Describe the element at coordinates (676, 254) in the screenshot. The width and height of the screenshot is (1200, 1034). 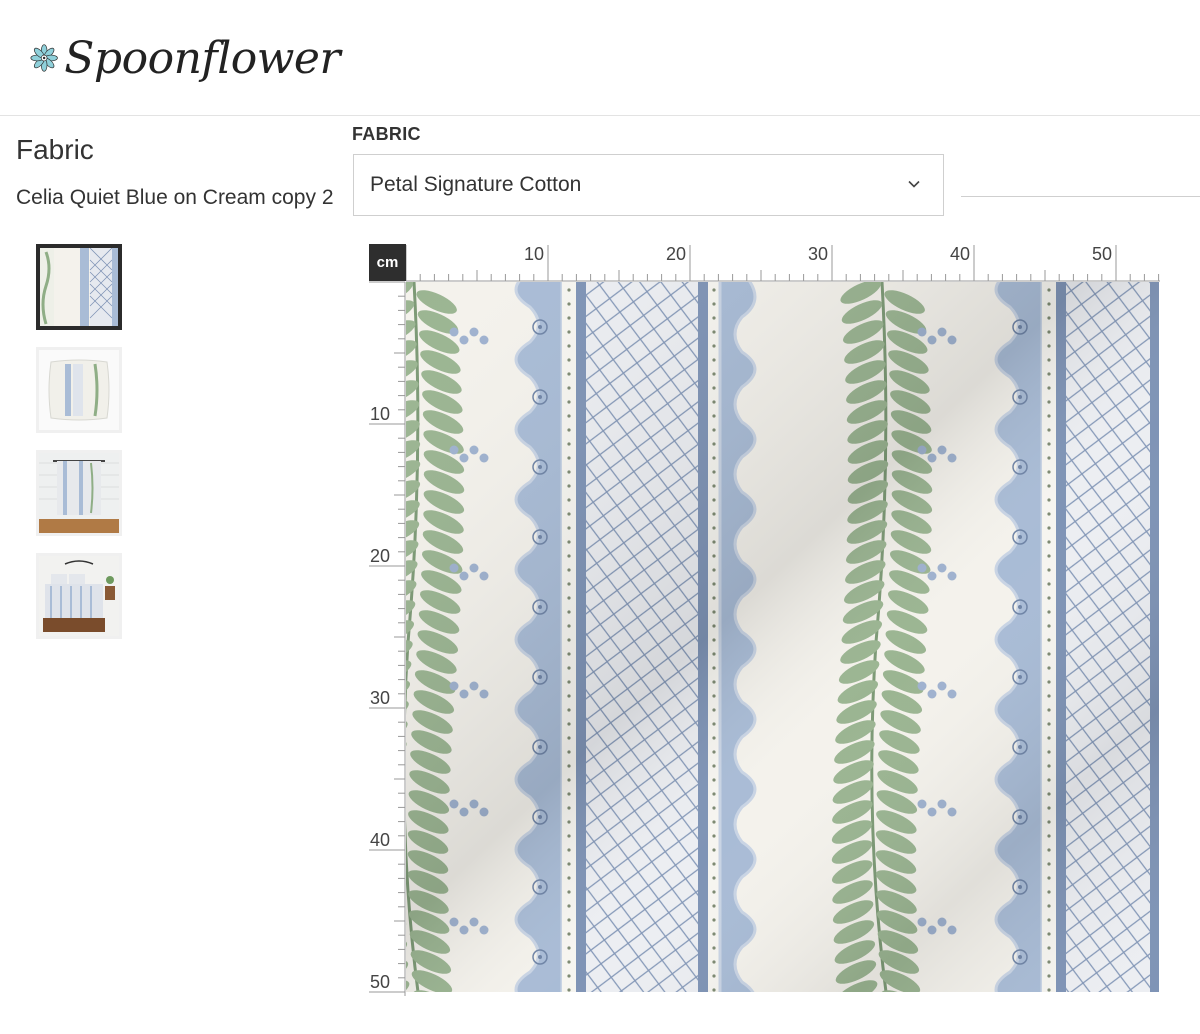
I see `ruler-top-tick-label: 20` at that location.